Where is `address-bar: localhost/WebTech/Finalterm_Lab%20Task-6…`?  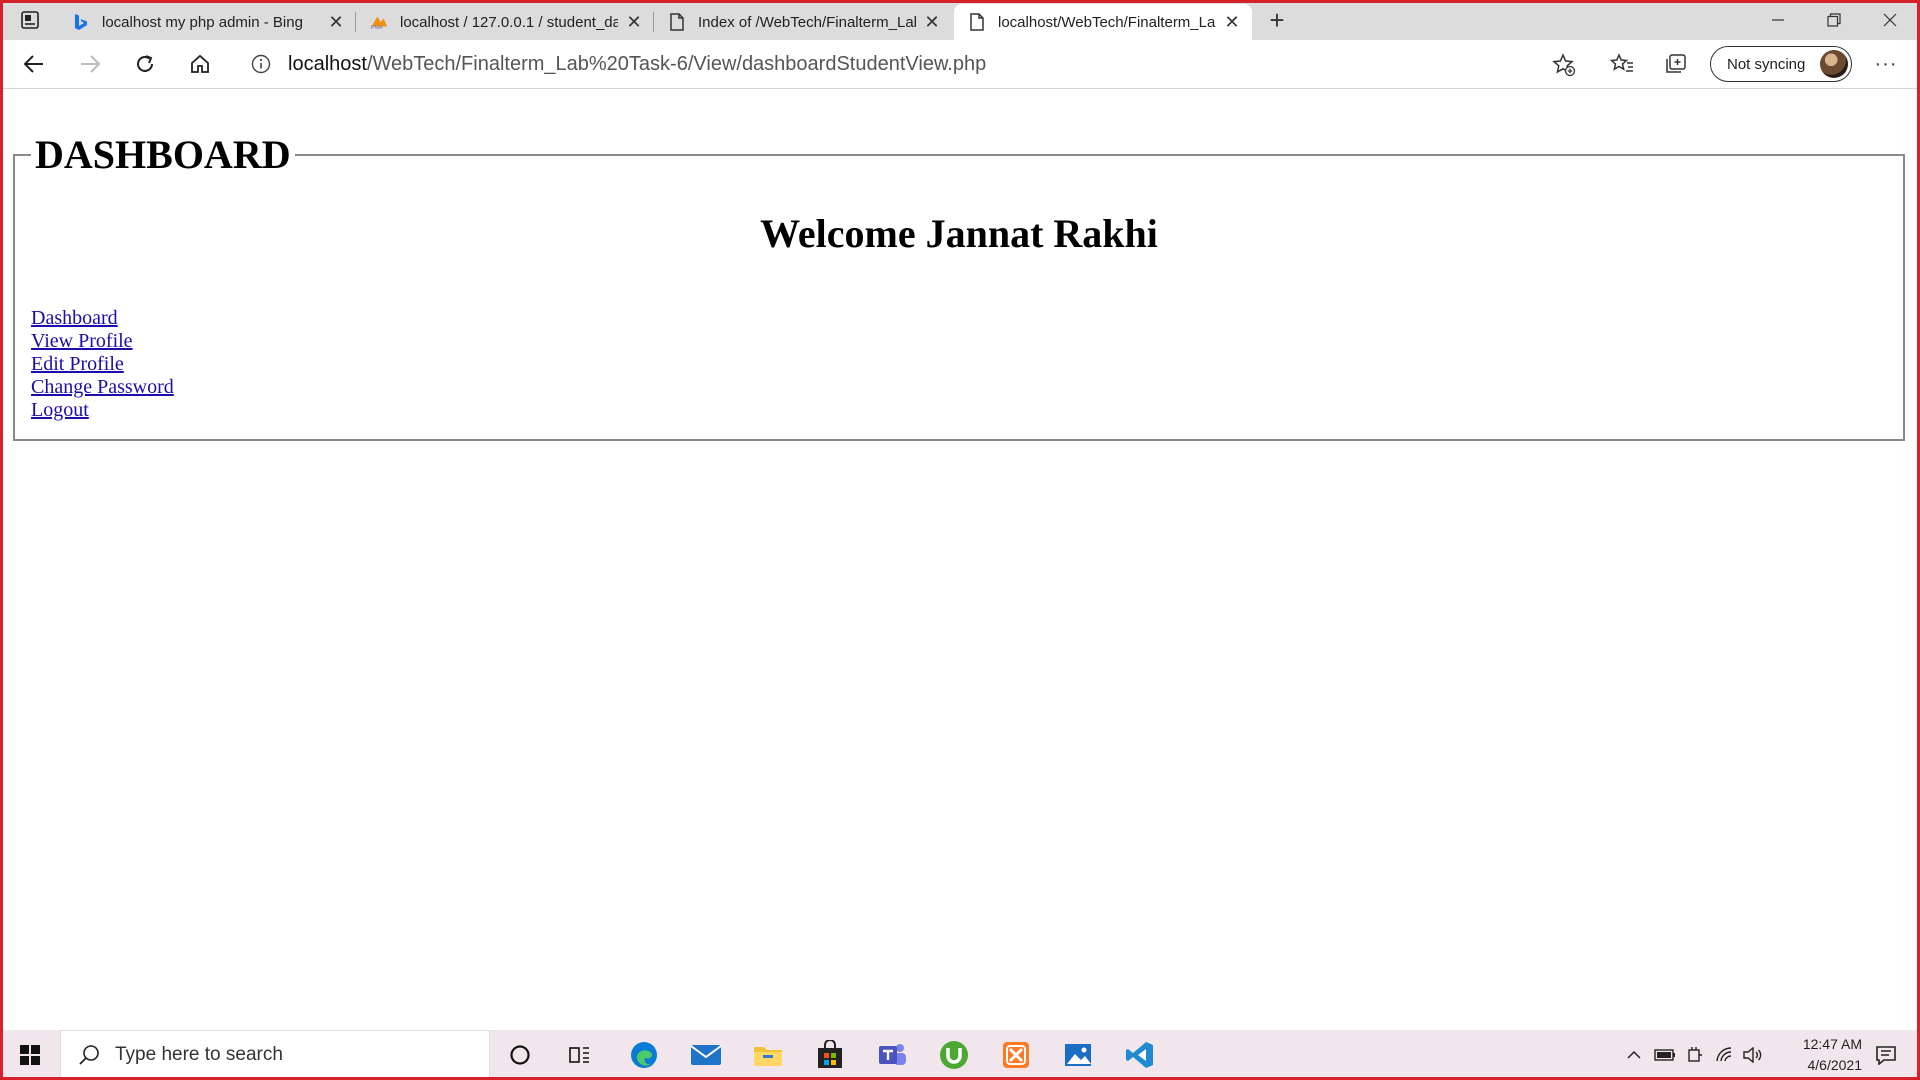
address-bar: localhost/WebTech/Finalterm_Lab%20Task-6… is located at coordinates (911, 64).